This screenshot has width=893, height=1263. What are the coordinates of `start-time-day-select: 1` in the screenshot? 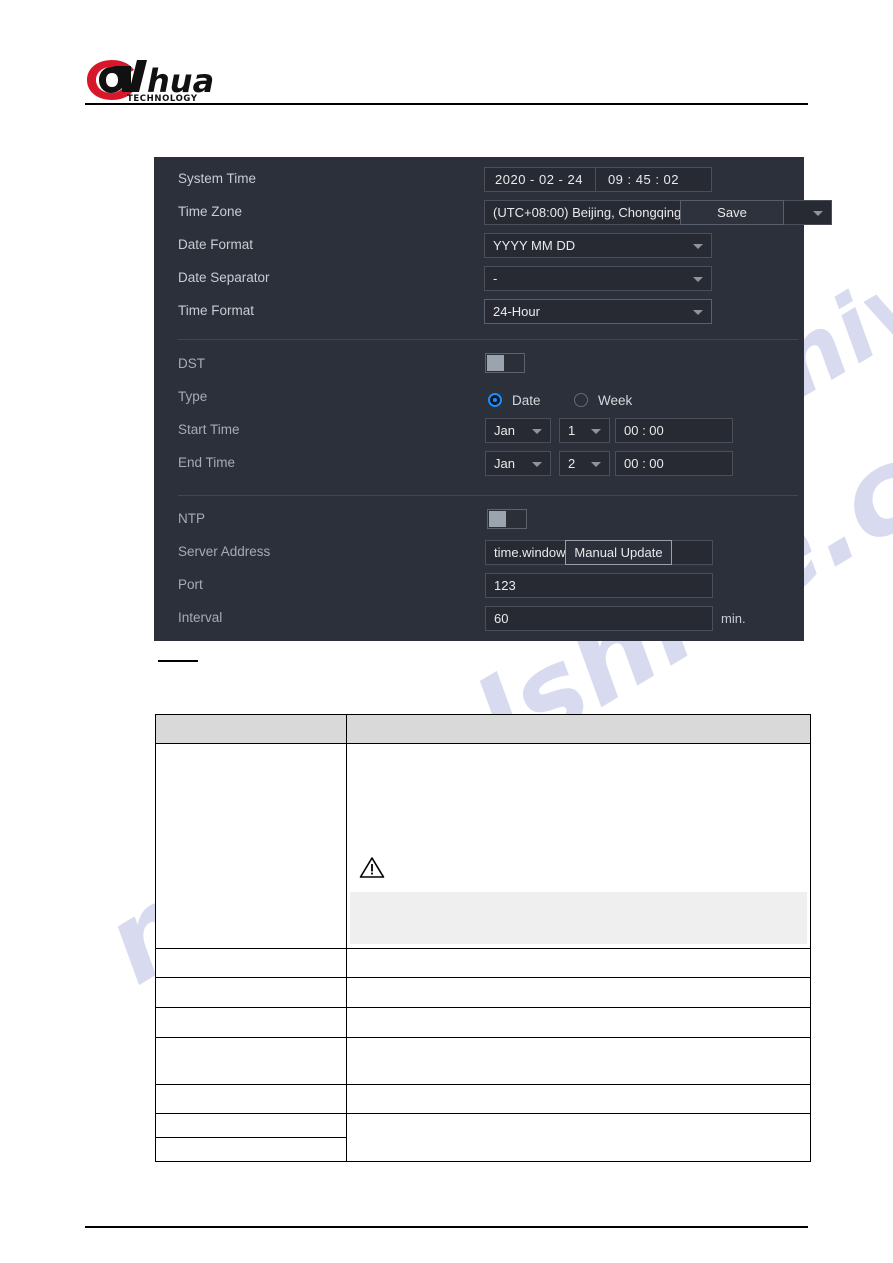 It's located at (584, 430).